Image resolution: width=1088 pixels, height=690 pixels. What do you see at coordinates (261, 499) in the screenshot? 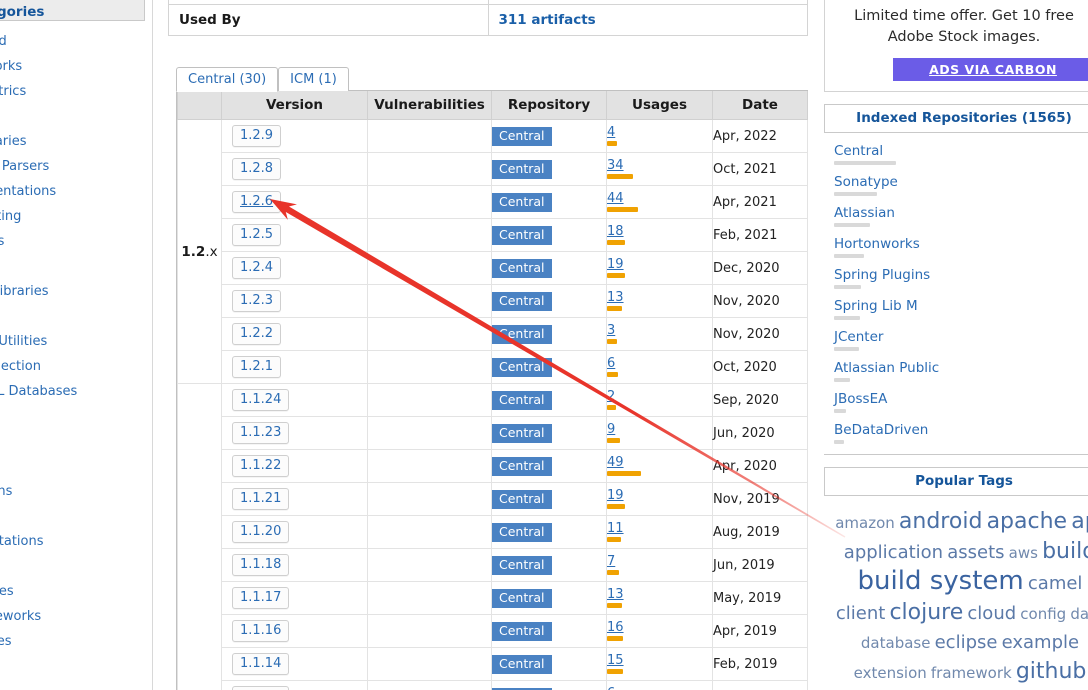
I see `version-link: 1.1.21` at bounding box center [261, 499].